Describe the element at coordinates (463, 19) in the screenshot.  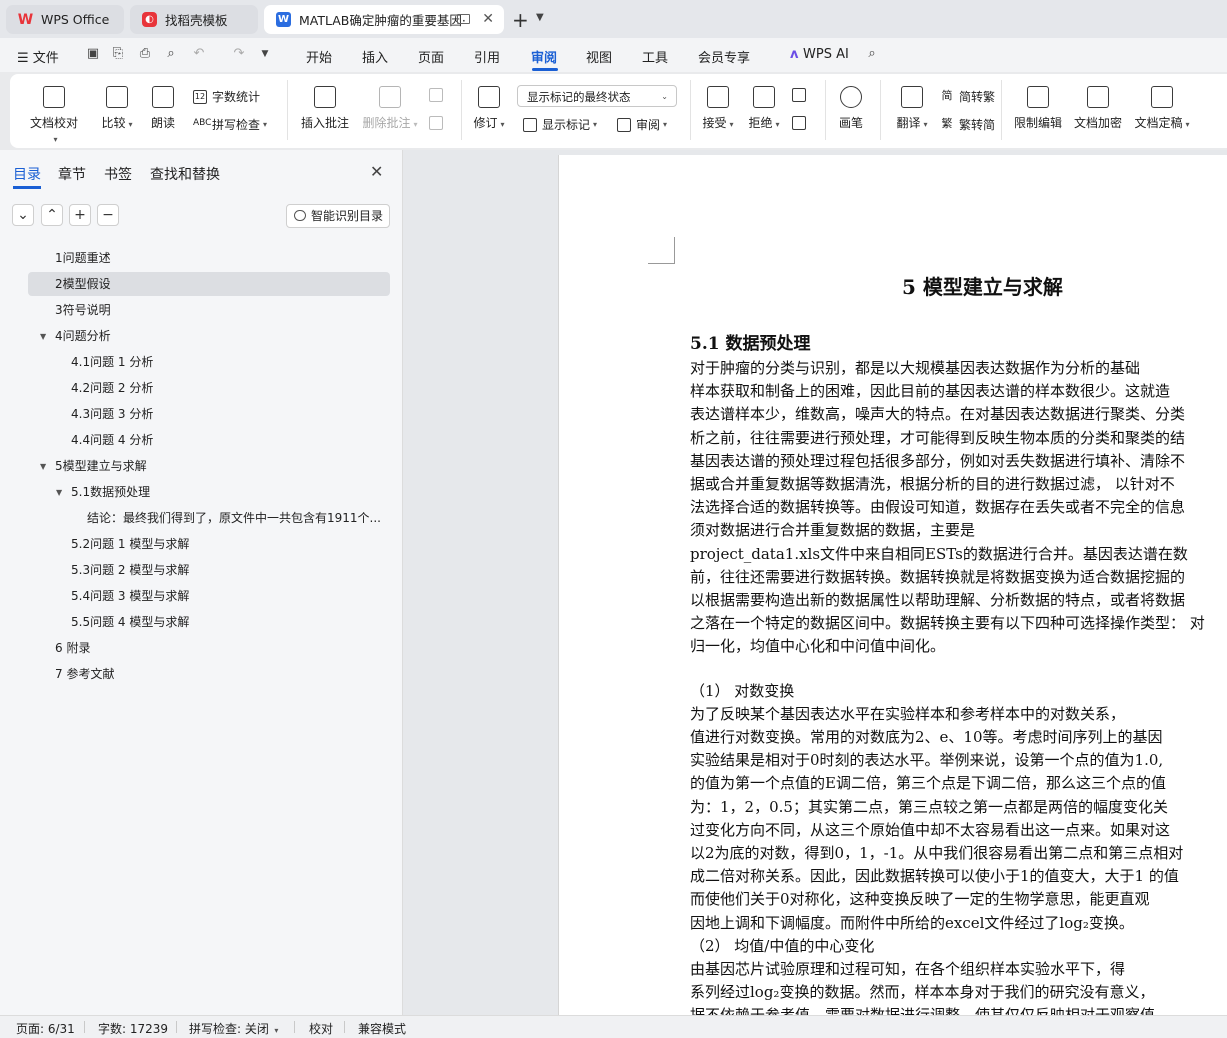
I see `monitor-icon` at that location.